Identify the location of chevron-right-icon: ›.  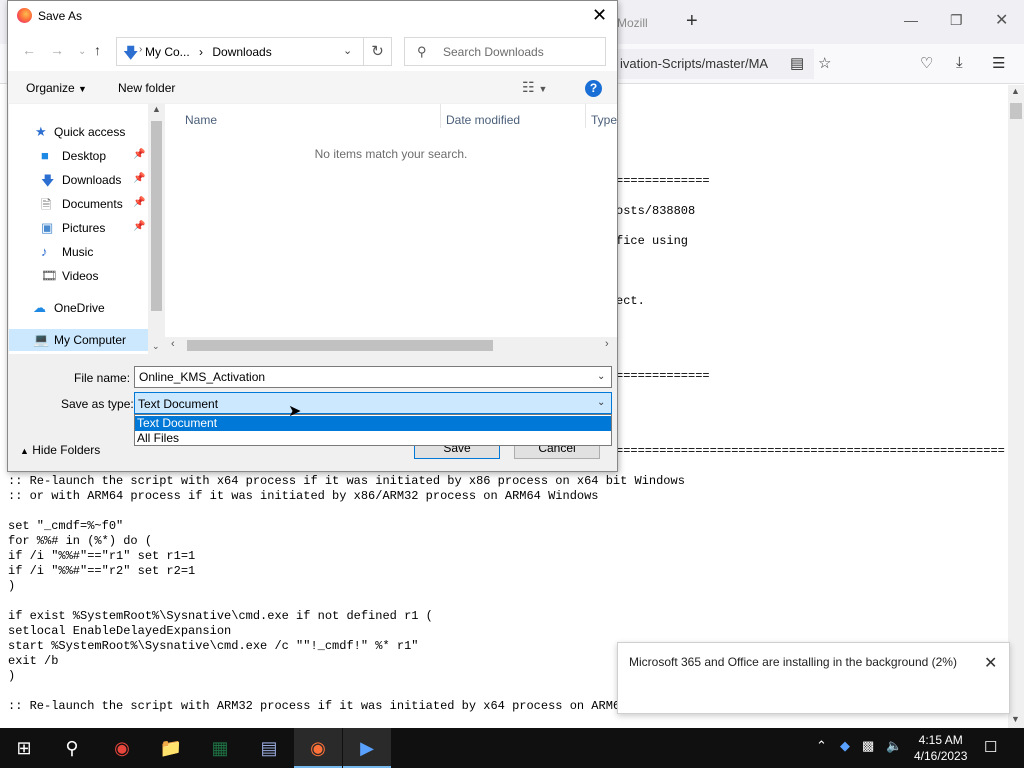
(607, 344).